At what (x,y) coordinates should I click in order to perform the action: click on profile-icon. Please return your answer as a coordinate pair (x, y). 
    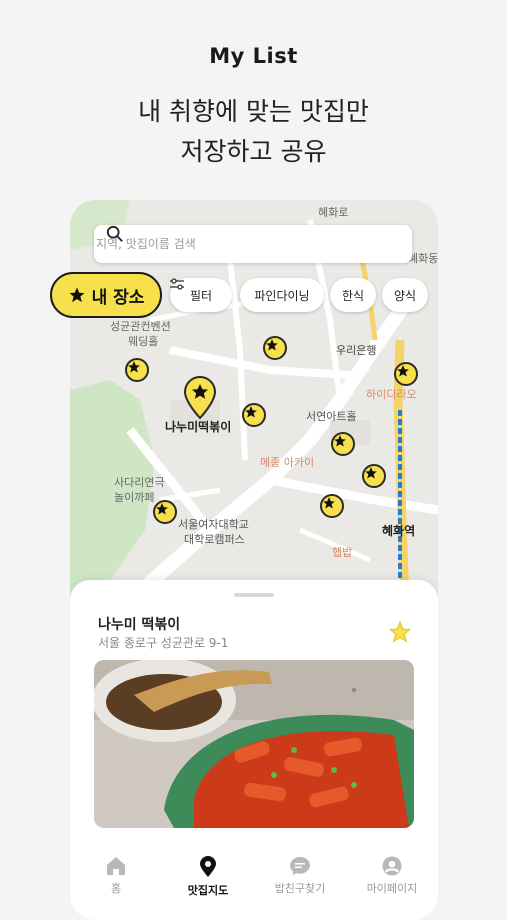
    Looking at the image, I should click on (392, 866).